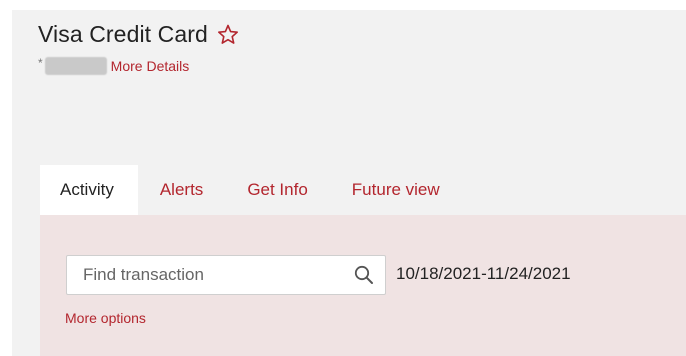 The height and width of the screenshot is (356, 686). I want to click on tab-future-view: Future view, so click(396, 190).